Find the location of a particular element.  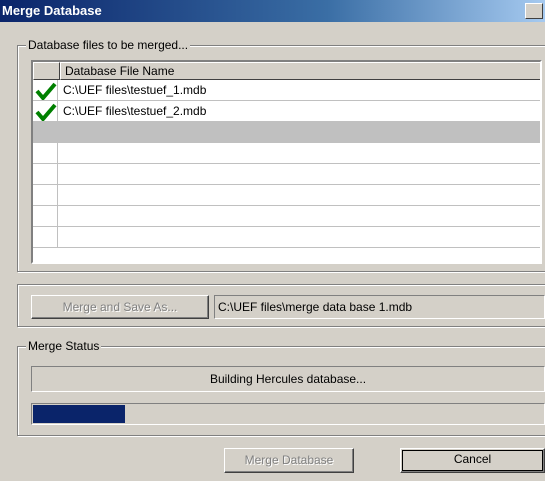

merge-database-button: Merge Database is located at coordinates (289, 460).